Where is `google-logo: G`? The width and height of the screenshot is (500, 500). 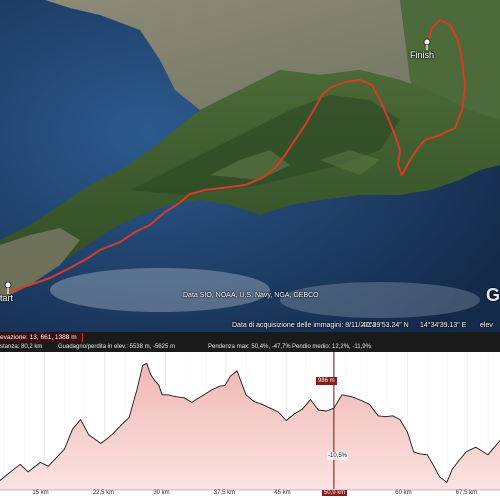
google-logo: G is located at coordinates (493, 295).